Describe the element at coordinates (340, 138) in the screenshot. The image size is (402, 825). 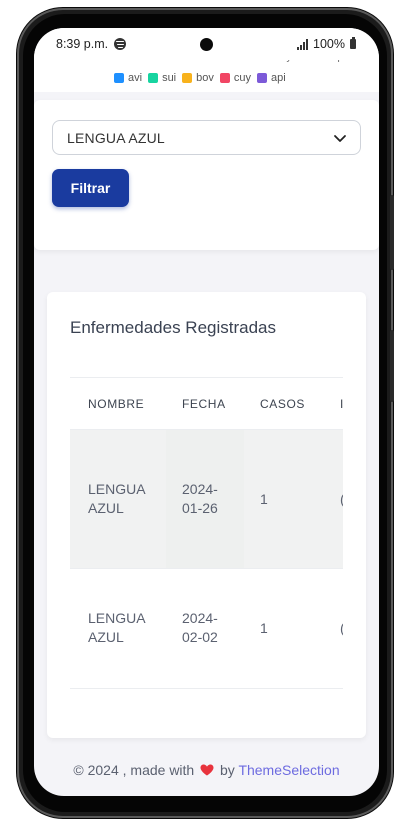
I see `chevron-down-icon` at that location.